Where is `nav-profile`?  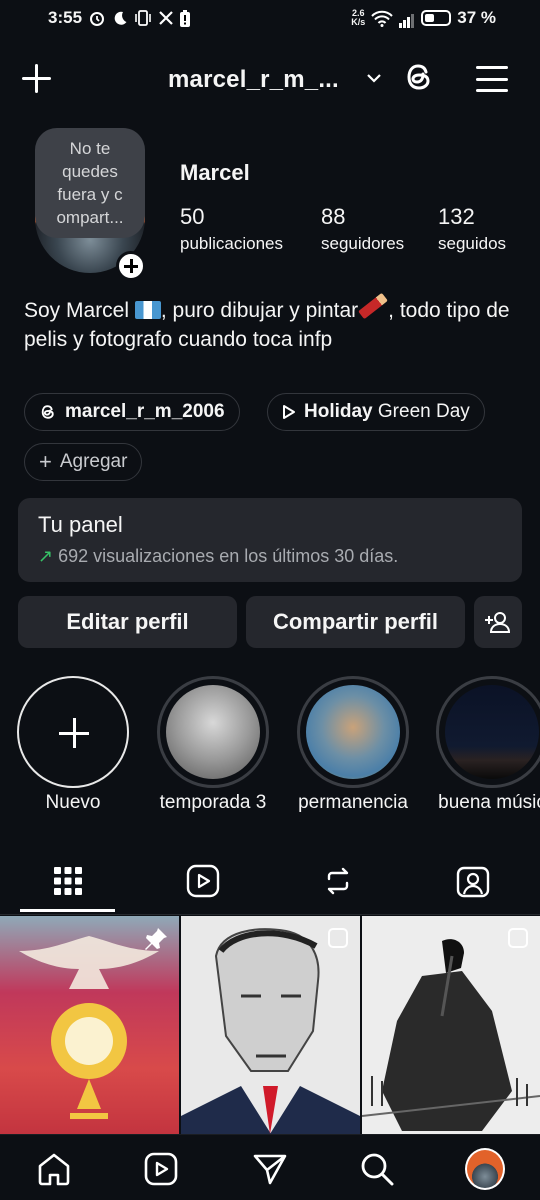
nav-profile is located at coordinates (485, 1169).